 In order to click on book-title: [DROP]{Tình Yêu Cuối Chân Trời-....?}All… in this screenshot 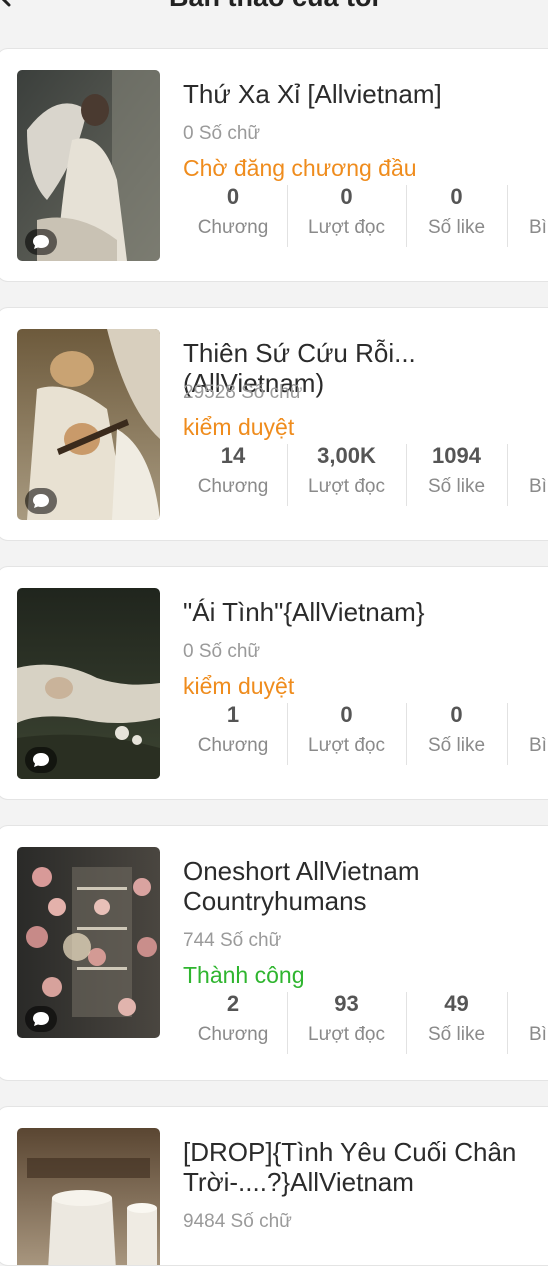, I will do `click(365, 1167)`.